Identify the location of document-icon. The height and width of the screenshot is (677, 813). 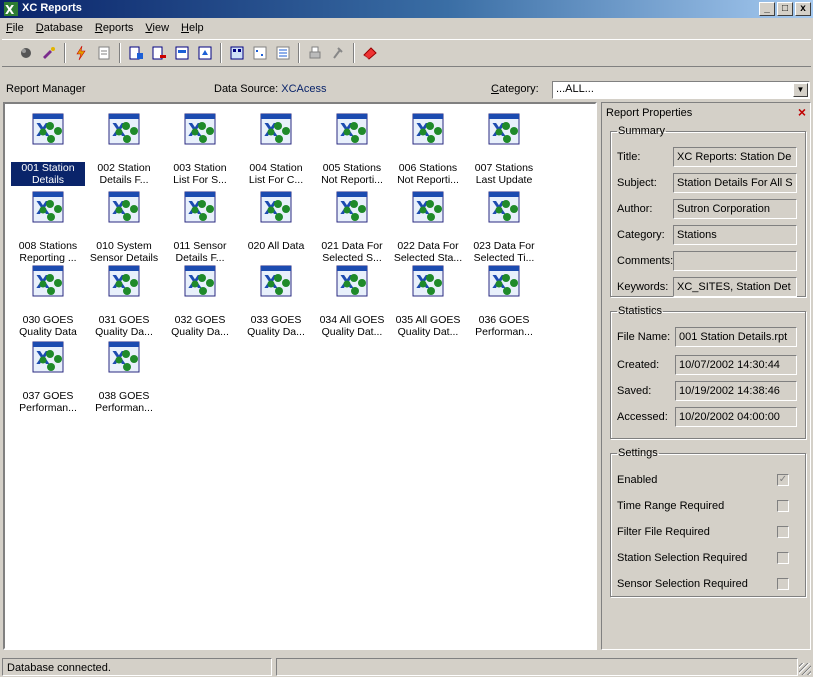
(104, 53).